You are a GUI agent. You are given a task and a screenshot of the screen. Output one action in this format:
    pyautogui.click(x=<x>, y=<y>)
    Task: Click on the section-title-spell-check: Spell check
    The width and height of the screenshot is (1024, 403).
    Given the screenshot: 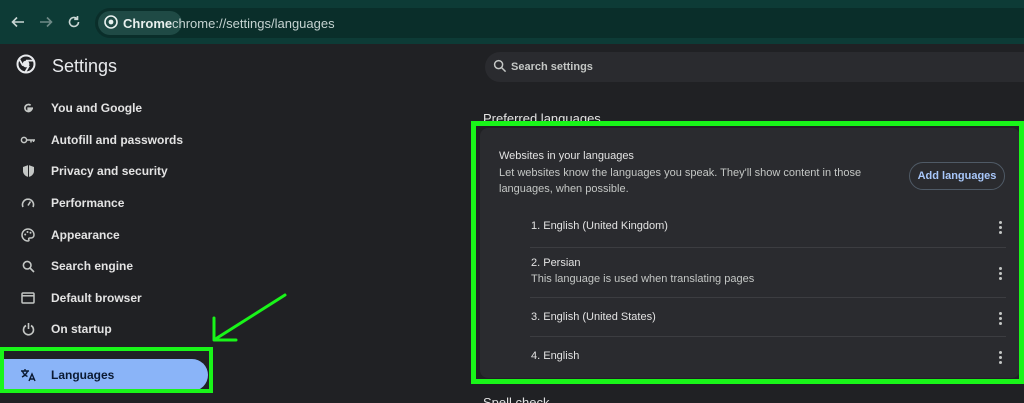 What is the action you would take?
    pyautogui.click(x=516, y=399)
    